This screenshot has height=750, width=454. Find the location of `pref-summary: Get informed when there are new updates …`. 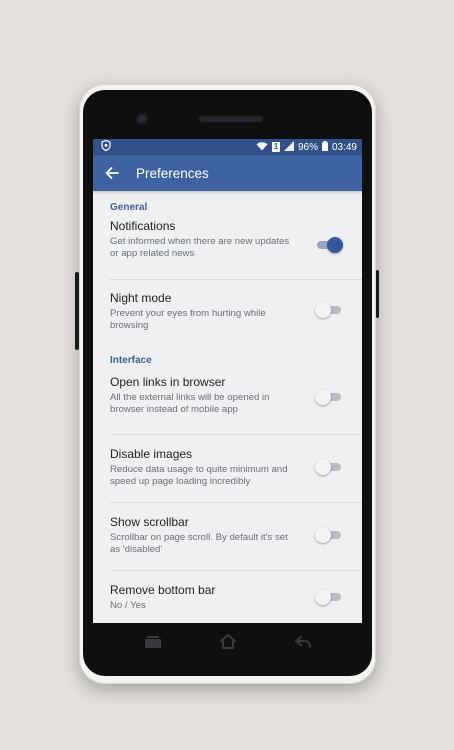

pref-summary: Get informed when there are new updates … is located at coordinates (200, 247).